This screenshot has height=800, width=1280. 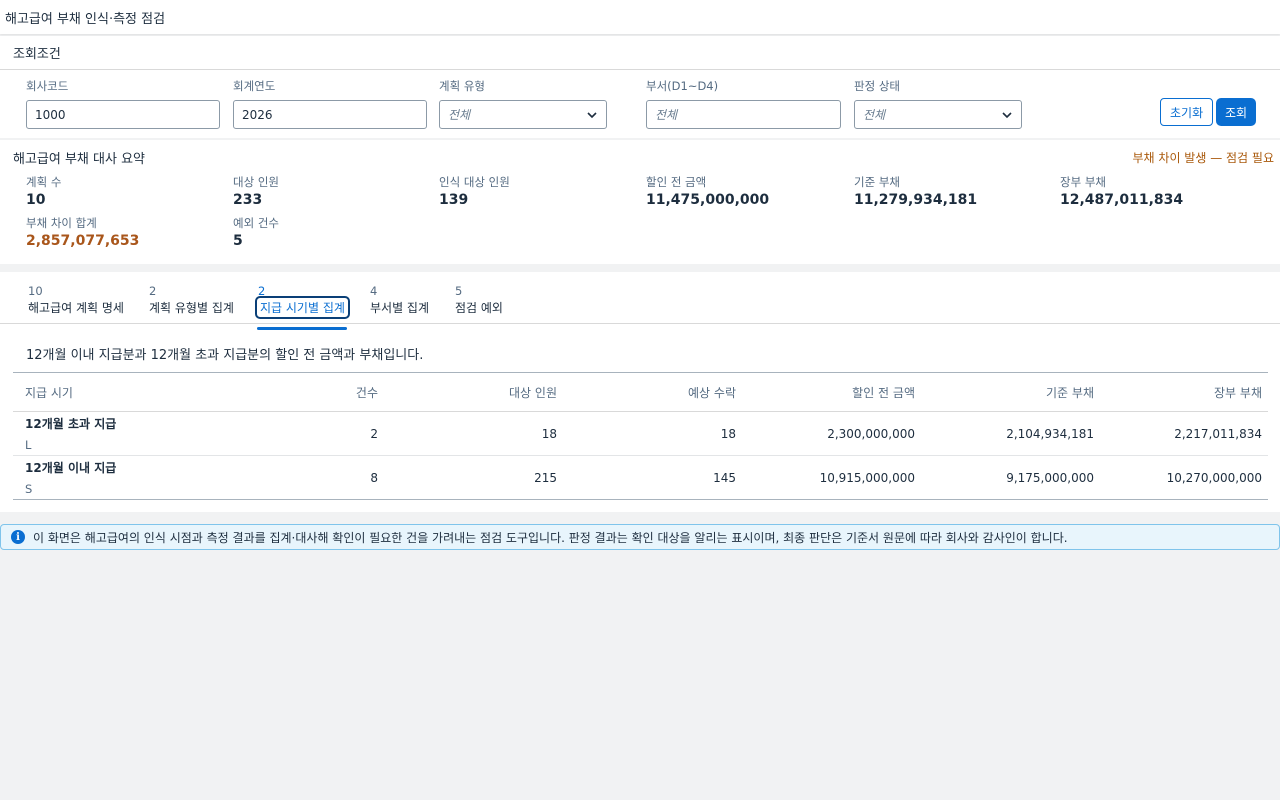 What do you see at coordinates (708, 200) in the screenshot?
I see `kpi-value: 11,475,000,000` at bounding box center [708, 200].